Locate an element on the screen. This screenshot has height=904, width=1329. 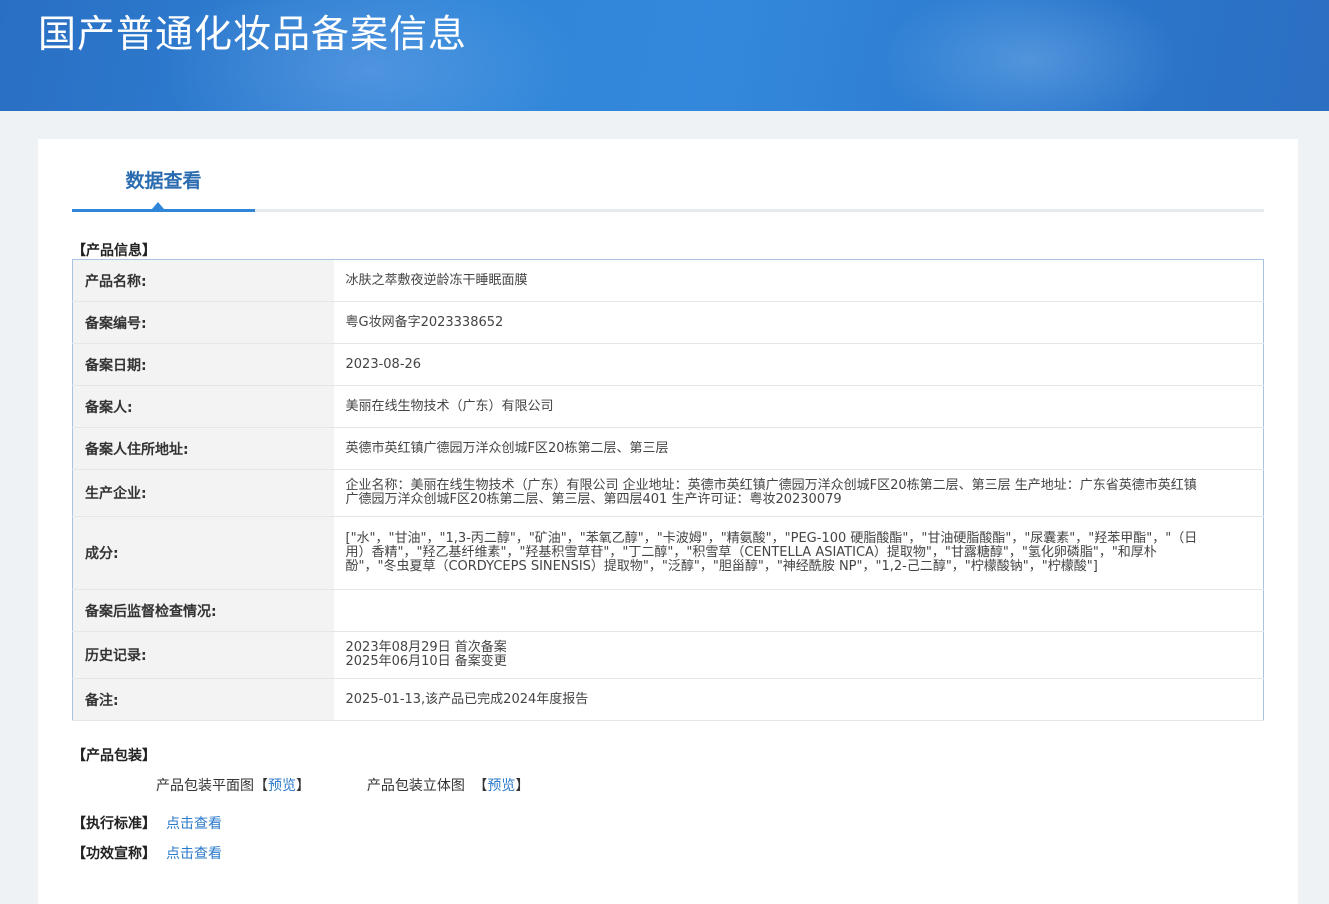
row-label: 生产企业: is located at coordinates (203, 493).